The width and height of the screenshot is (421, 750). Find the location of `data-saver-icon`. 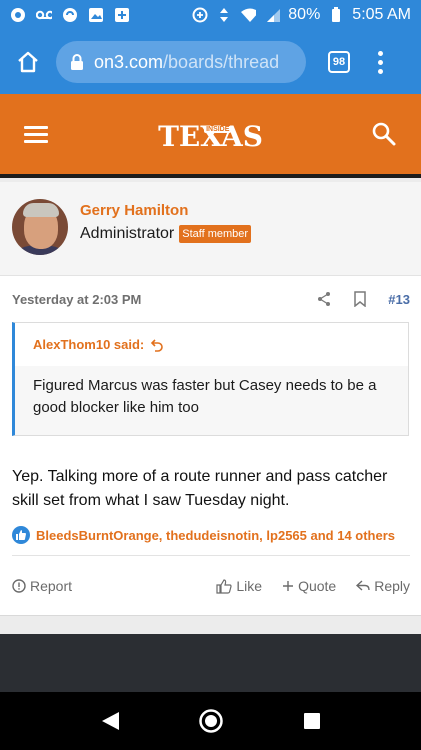

data-saver-icon is located at coordinates (200, 15).